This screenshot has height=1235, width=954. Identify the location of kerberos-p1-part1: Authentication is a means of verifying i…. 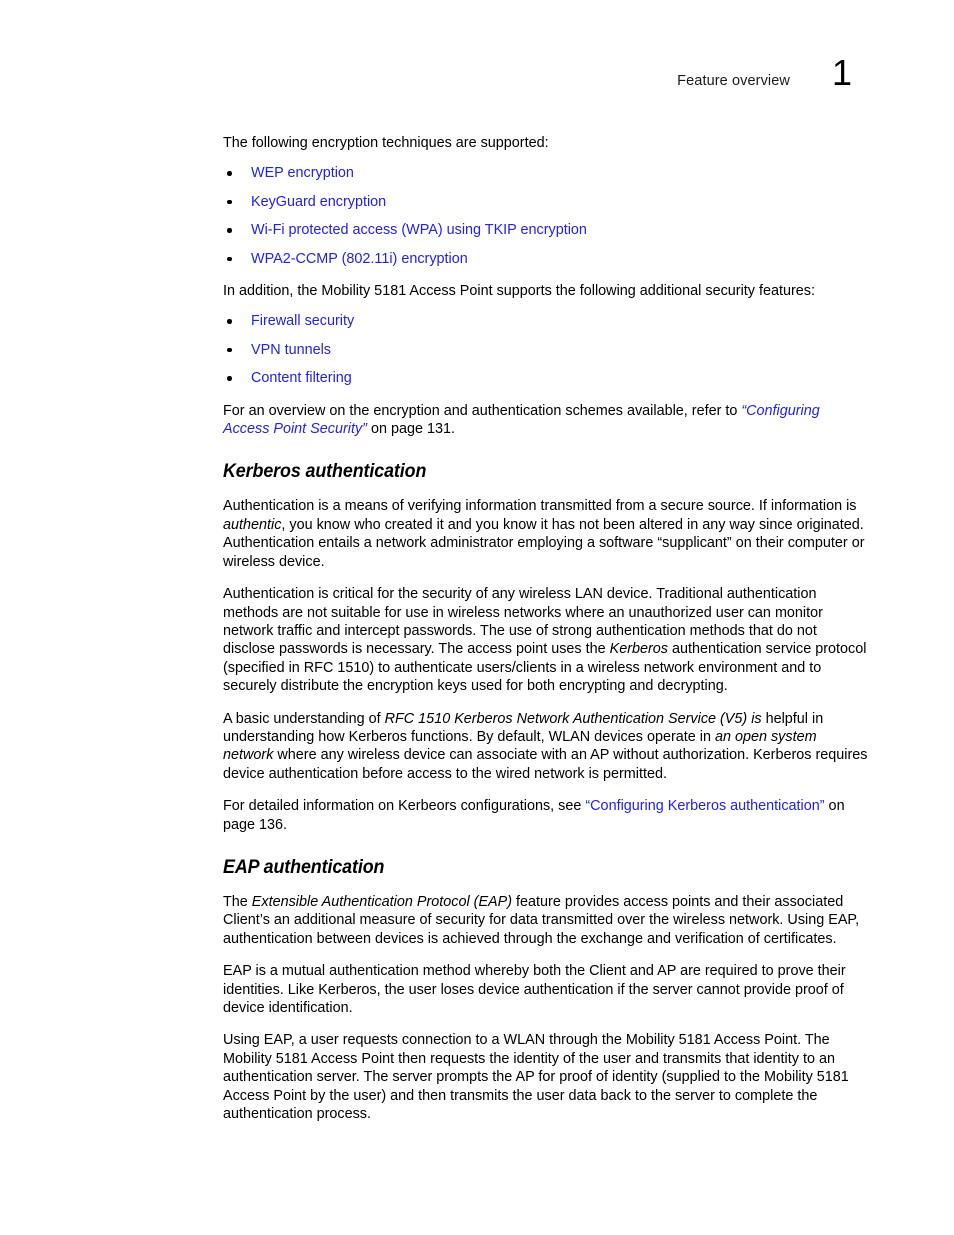
(540, 506).